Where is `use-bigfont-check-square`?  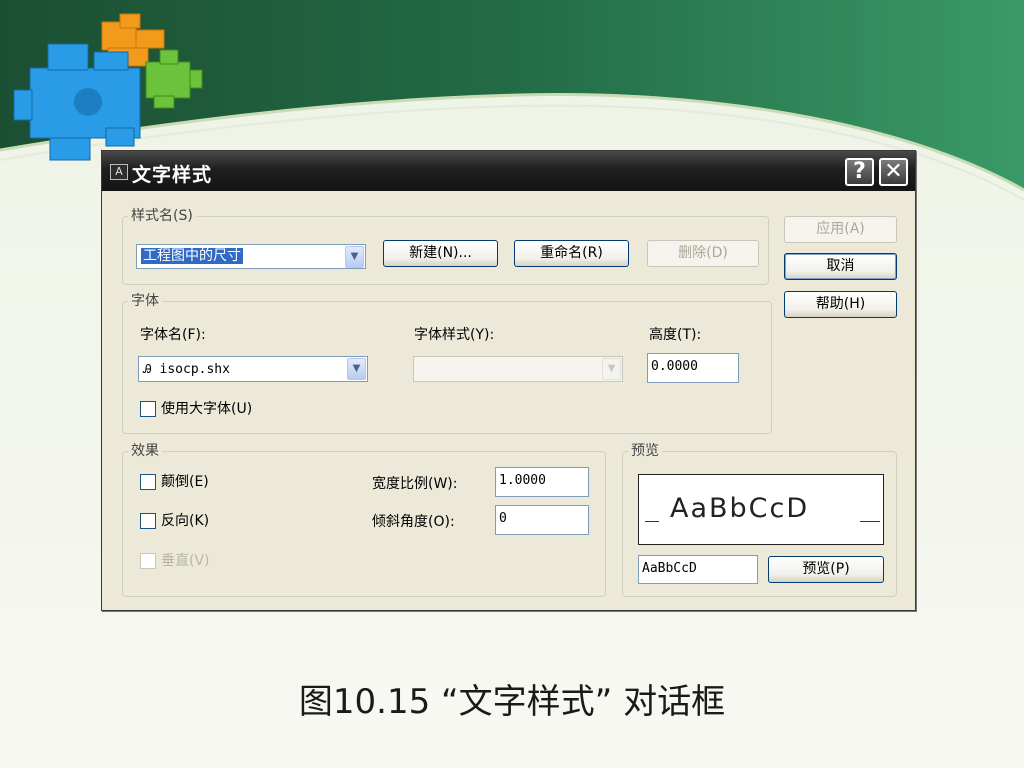
use-bigfont-check-square is located at coordinates (148, 409).